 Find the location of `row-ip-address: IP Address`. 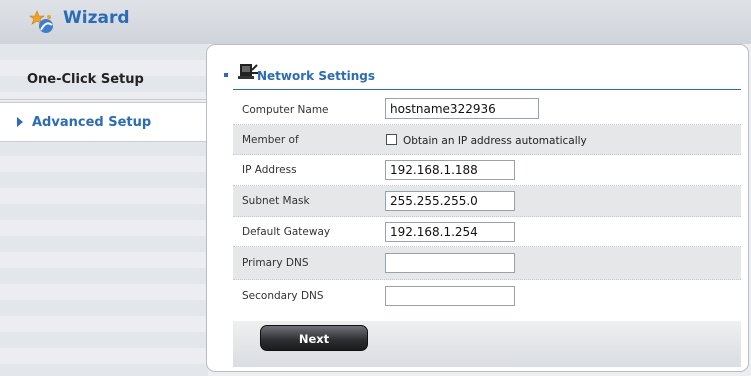

row-ip-address: IP Address is located at coordinates (487, 170).